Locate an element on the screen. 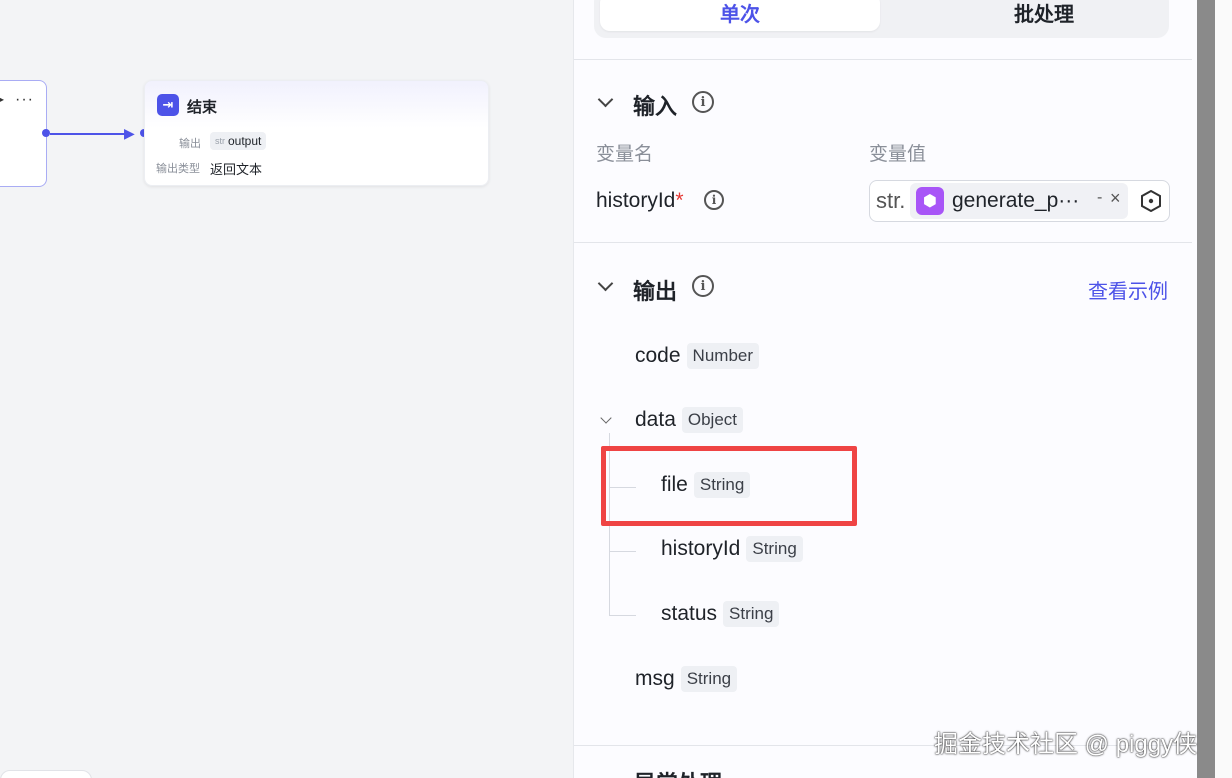 The height and width of the screenshot is (778, 1232). output-port is located at coordinates (46, 133).